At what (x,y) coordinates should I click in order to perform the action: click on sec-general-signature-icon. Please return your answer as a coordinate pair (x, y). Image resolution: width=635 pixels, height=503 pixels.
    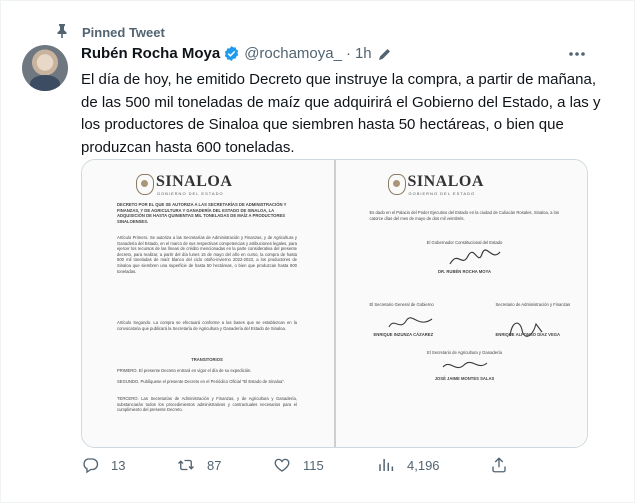
    Looking at the image, I should click on (410, 322).